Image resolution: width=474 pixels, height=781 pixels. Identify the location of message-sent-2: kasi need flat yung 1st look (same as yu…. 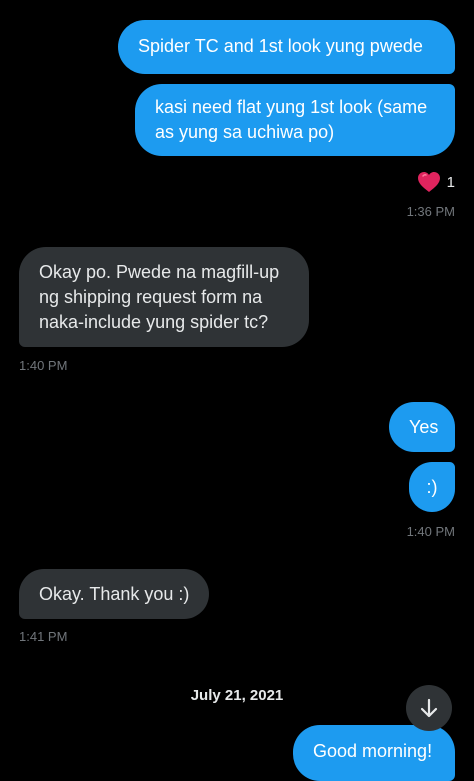
(295, 120).